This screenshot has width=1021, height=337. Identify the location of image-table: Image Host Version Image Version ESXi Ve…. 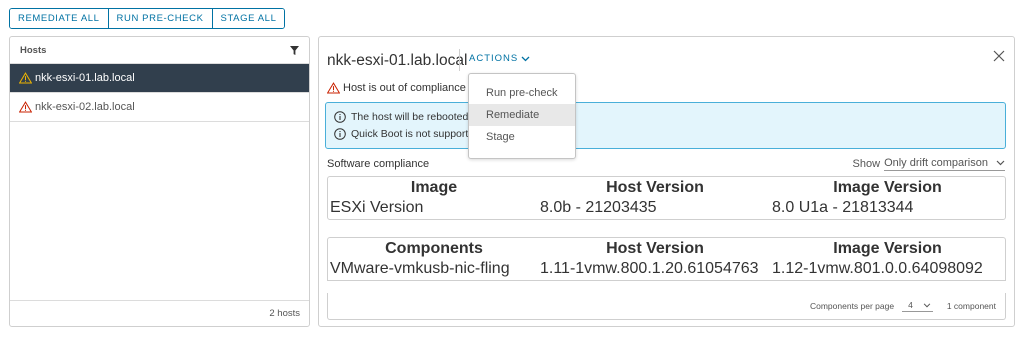
(666, 198).